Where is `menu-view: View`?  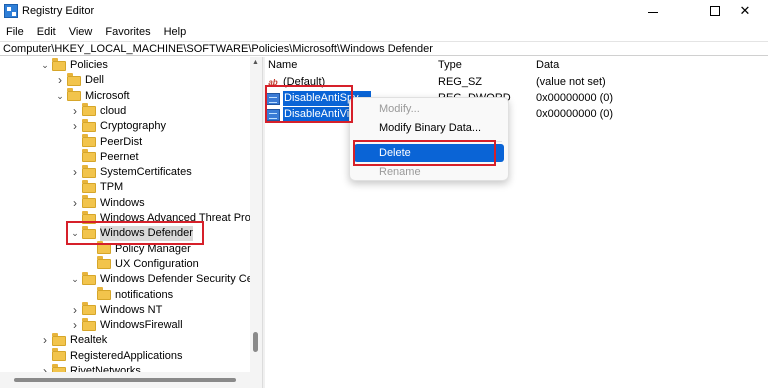
menu-view: View is located at coordinates (81, 32).